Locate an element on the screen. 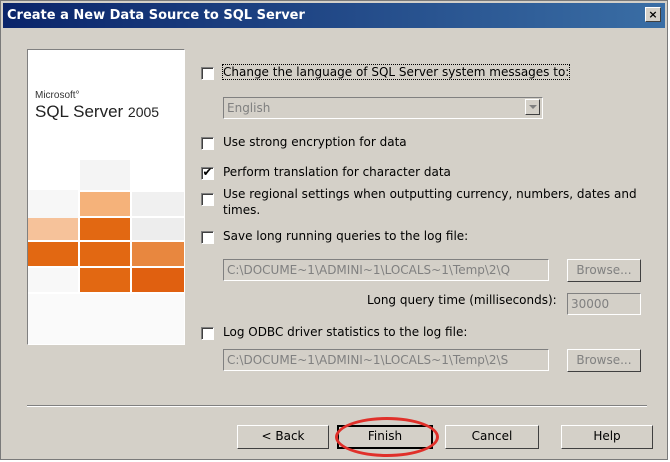 The image size is (670, 462). logo-microsoft: Microsoft° is located at coordinates (57, 95).